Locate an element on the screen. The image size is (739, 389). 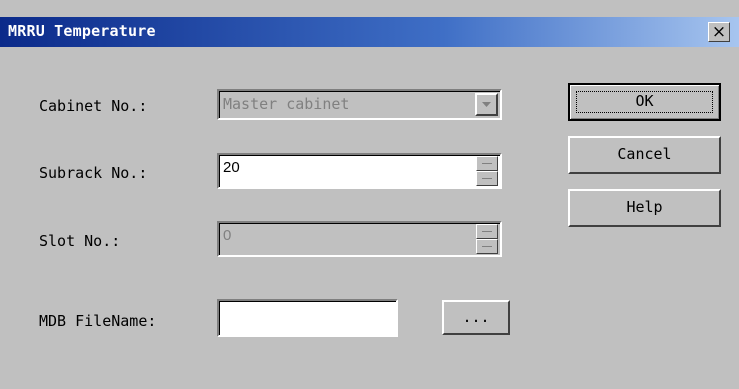
mdb-label: MDB FileName: is located at coordinates (98, 321).